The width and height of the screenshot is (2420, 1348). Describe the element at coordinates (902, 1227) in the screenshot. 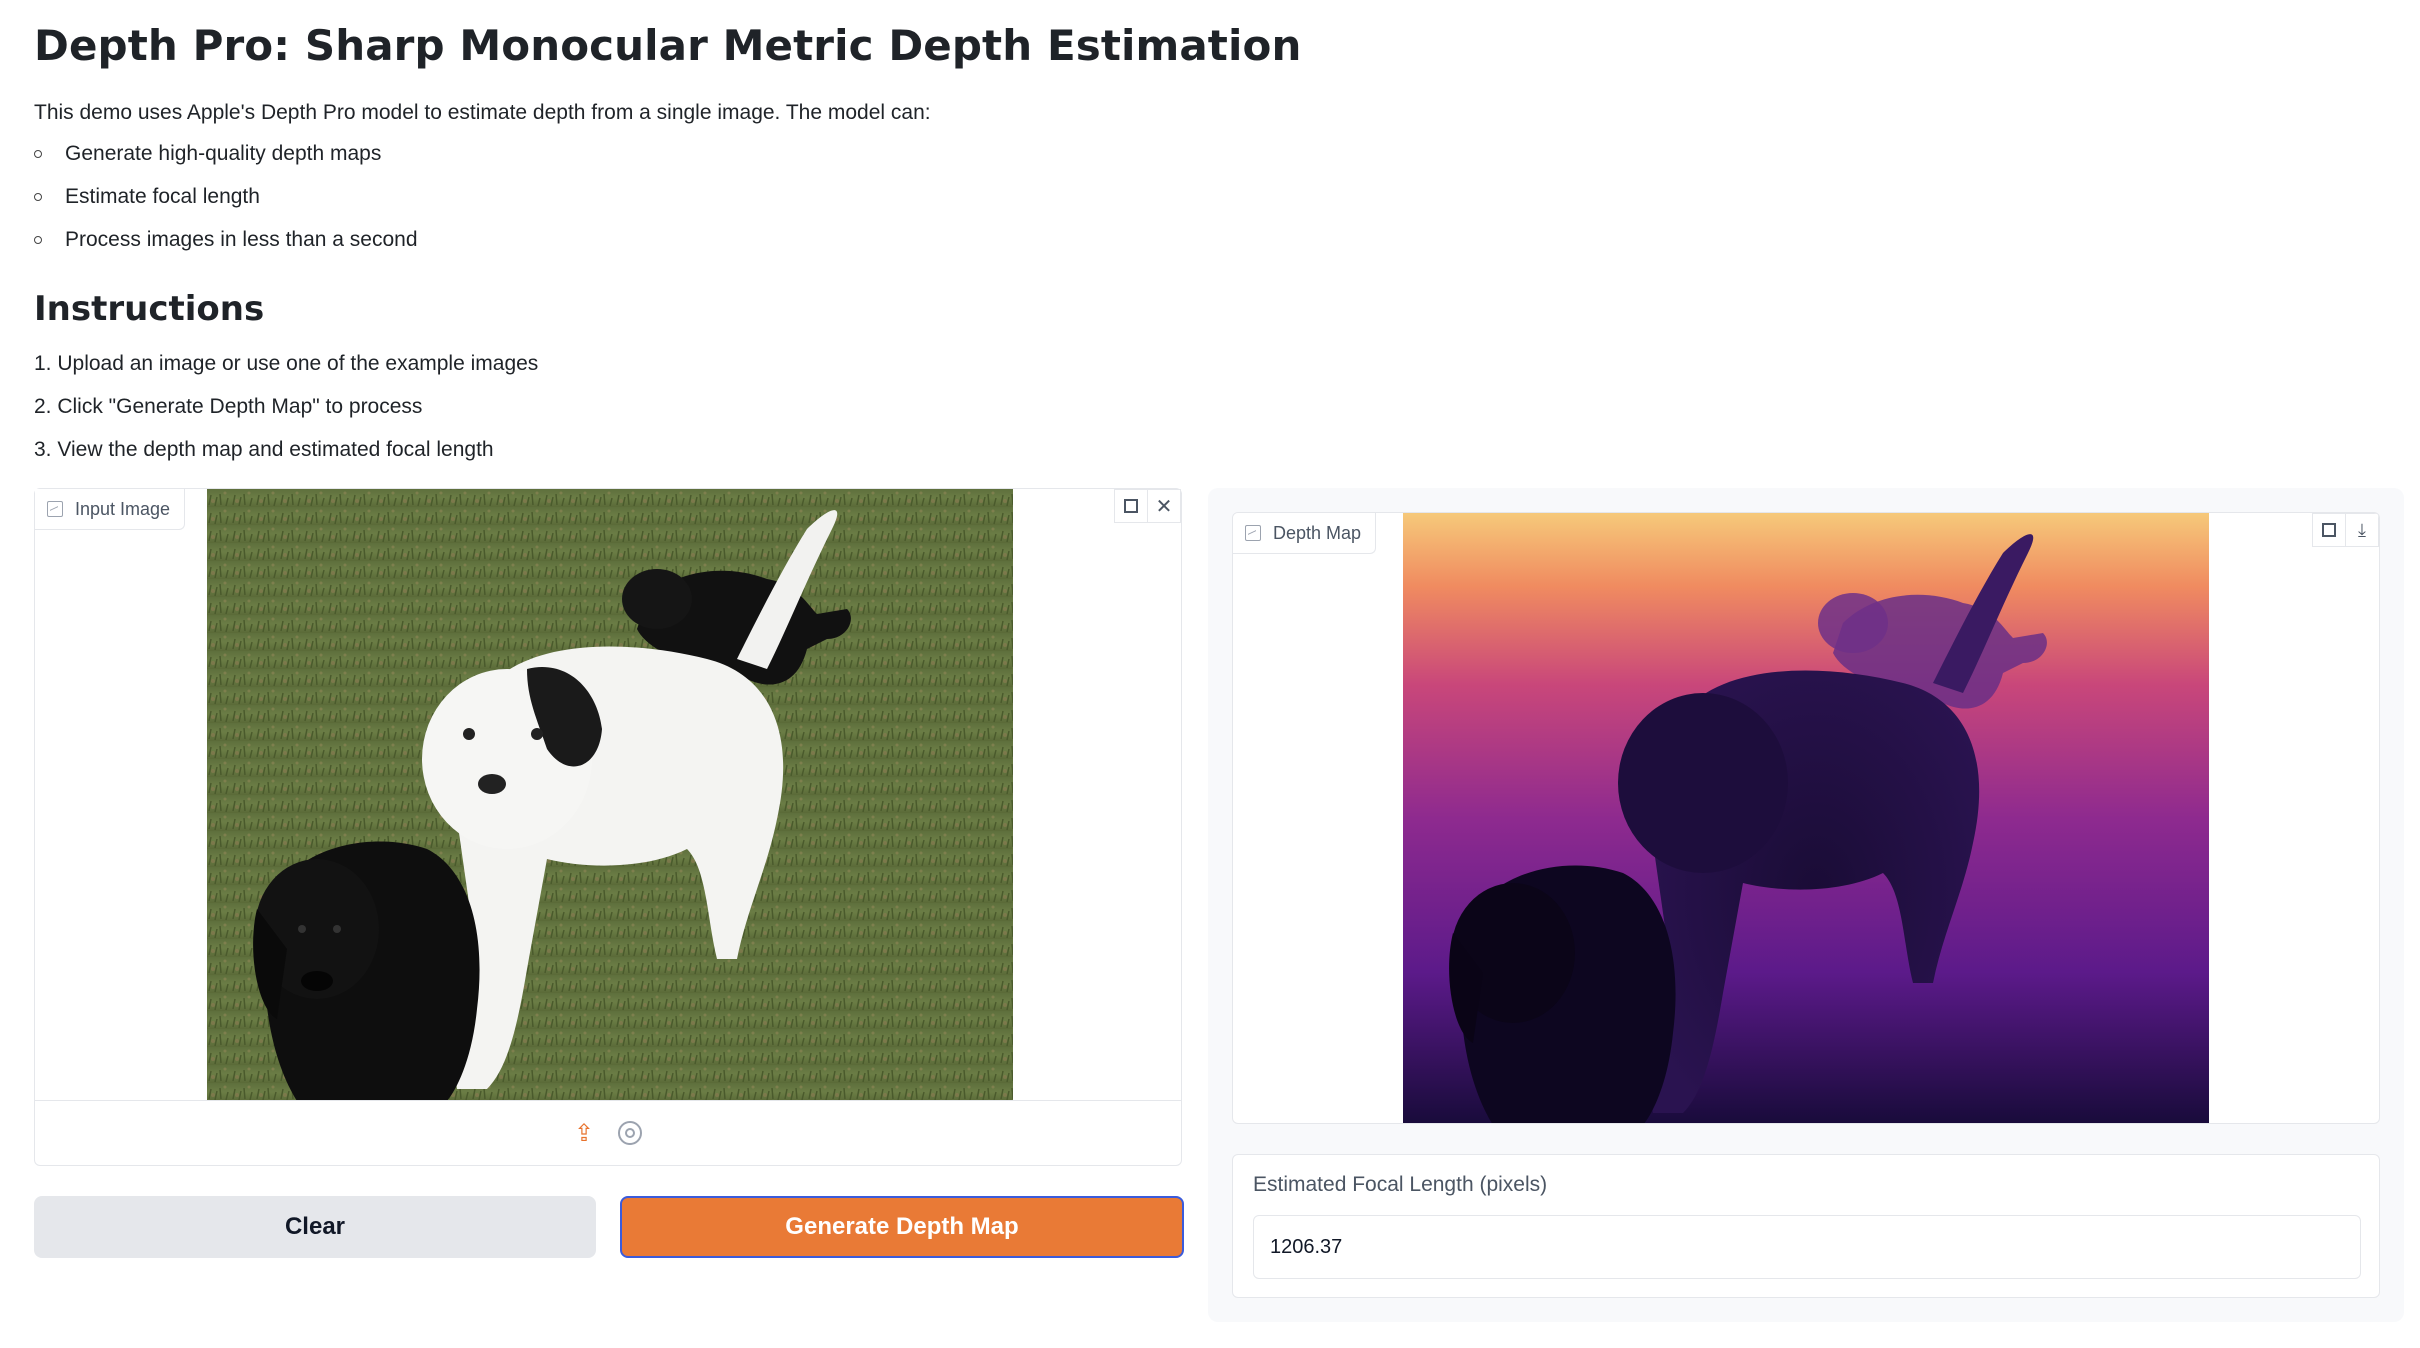

I see `generate-depth-map-button: Generate Depth Map` at that location.